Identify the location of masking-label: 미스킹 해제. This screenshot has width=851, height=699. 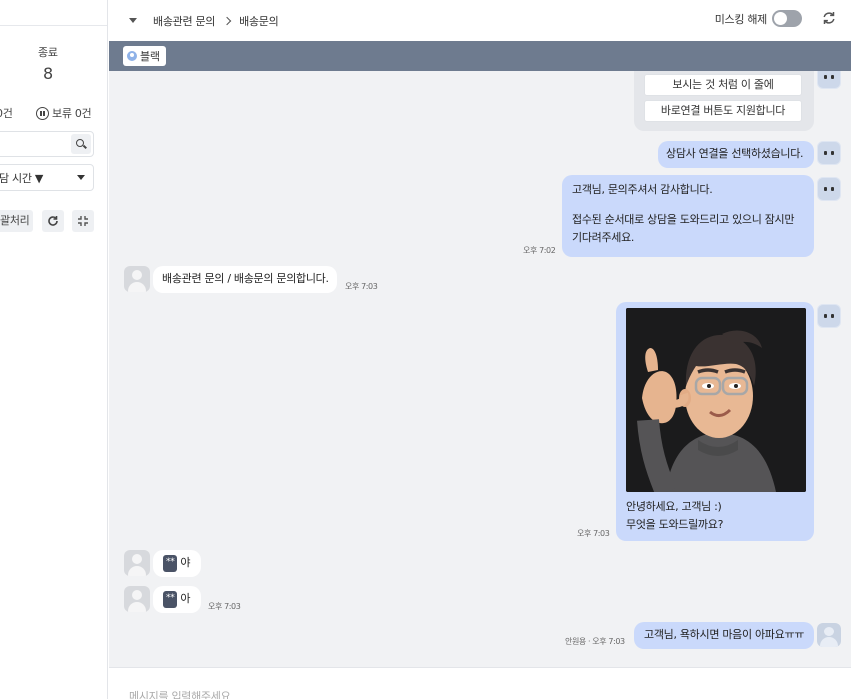
(741, 19).